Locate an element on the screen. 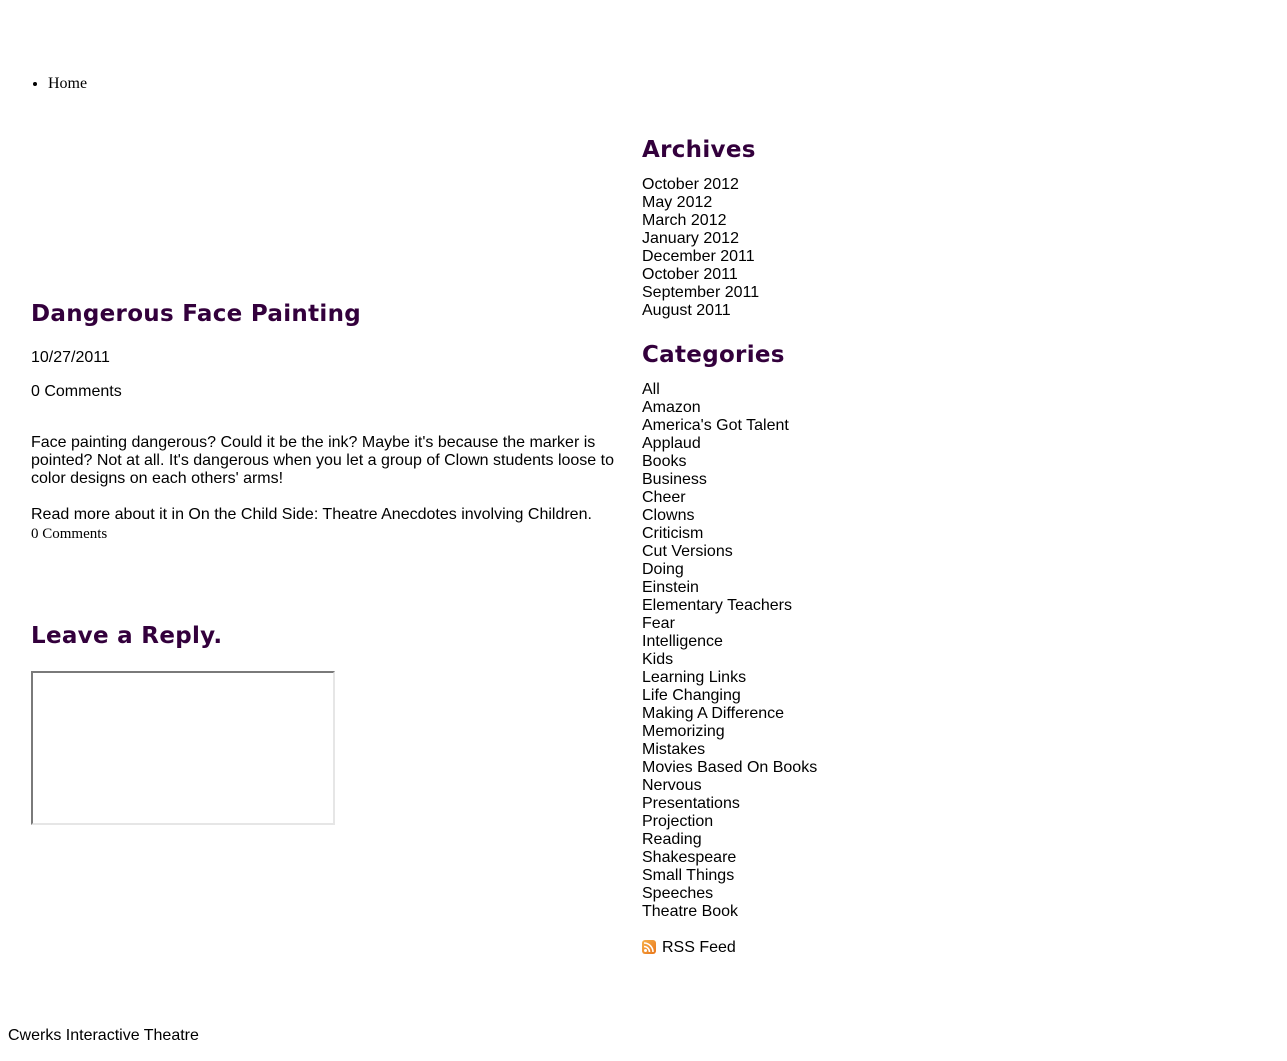 This screenshot has height=1061, width=1287. archive-item-link: January 2012 is located at coordinates (690, 238).